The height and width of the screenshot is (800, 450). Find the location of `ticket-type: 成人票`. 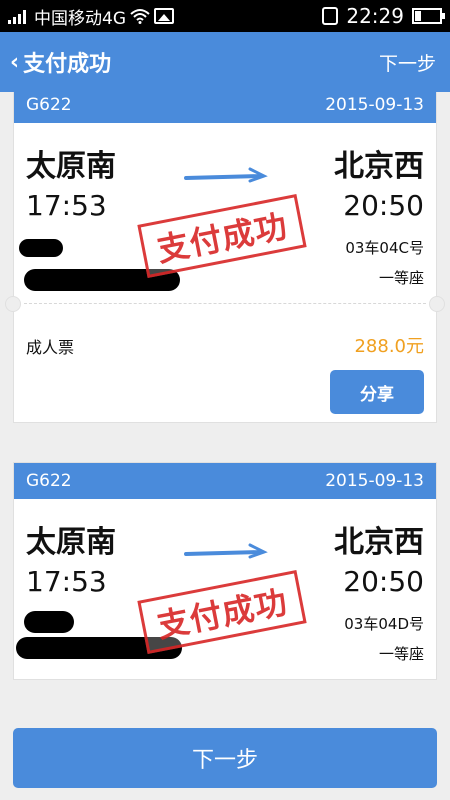

ticket-type: 成人票 is located at coordinates (50, 347).